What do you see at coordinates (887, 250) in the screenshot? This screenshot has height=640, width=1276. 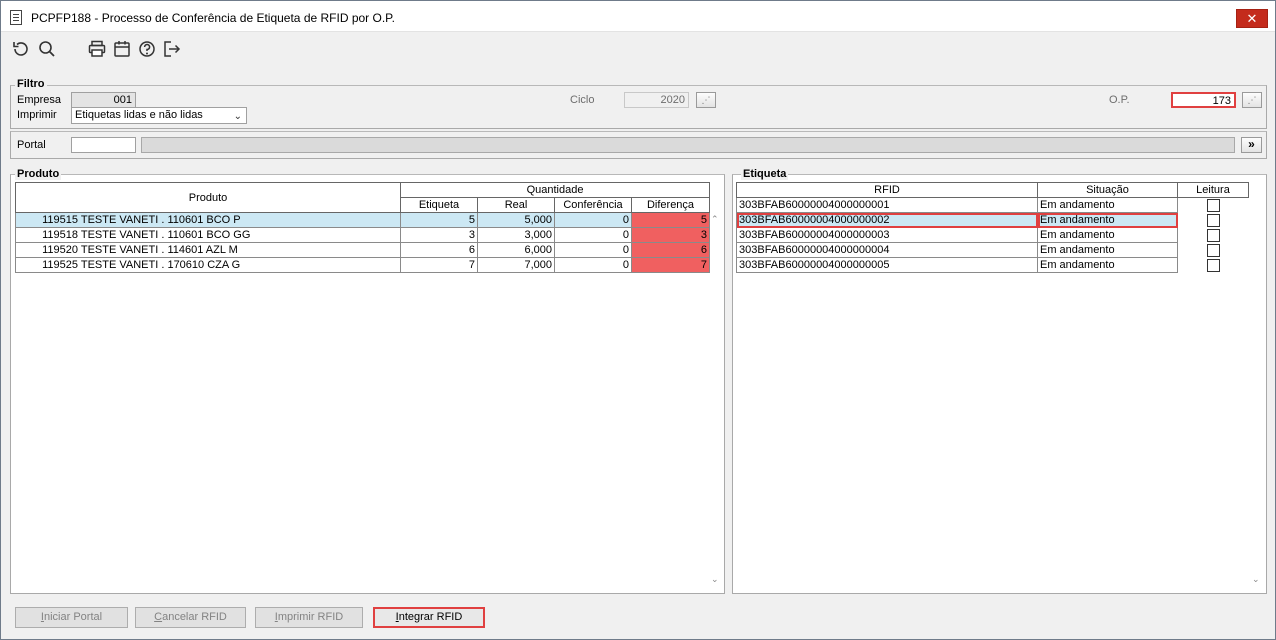 I see `rfid-cell: 303BFAB60000004000000004` at bounding box center [887, 250].